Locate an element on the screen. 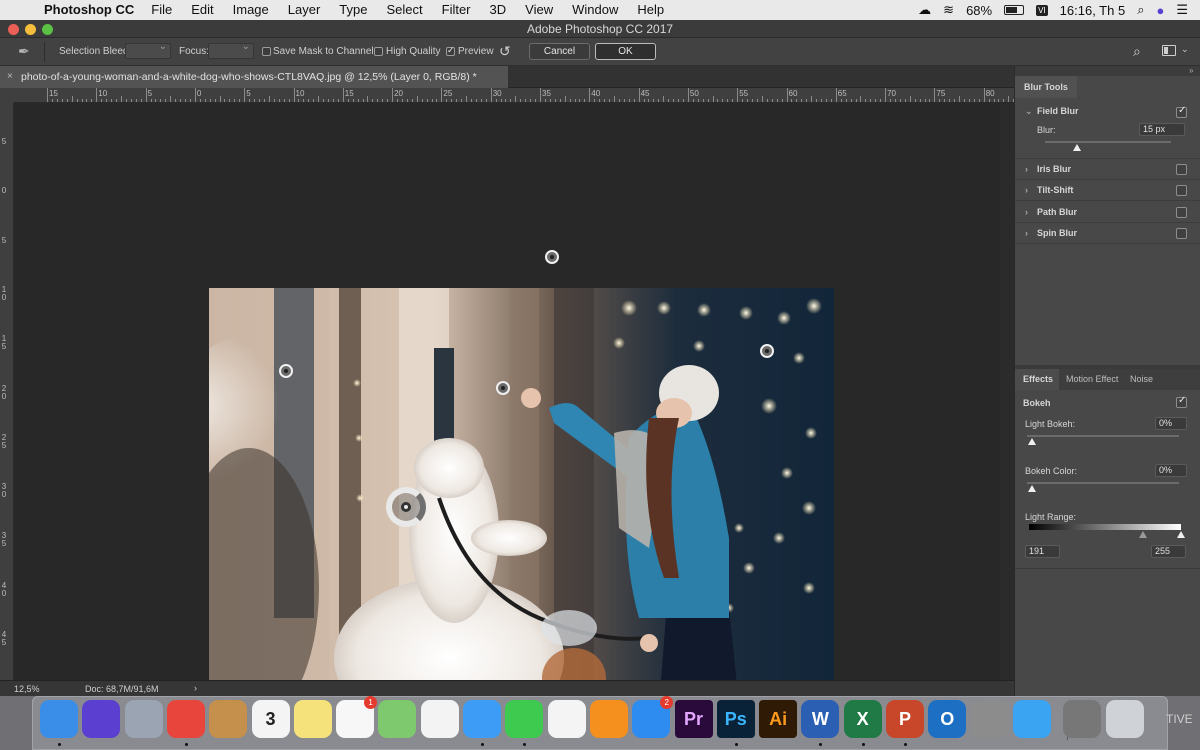  light-range-gradient is located at coordinates (1105, 527).